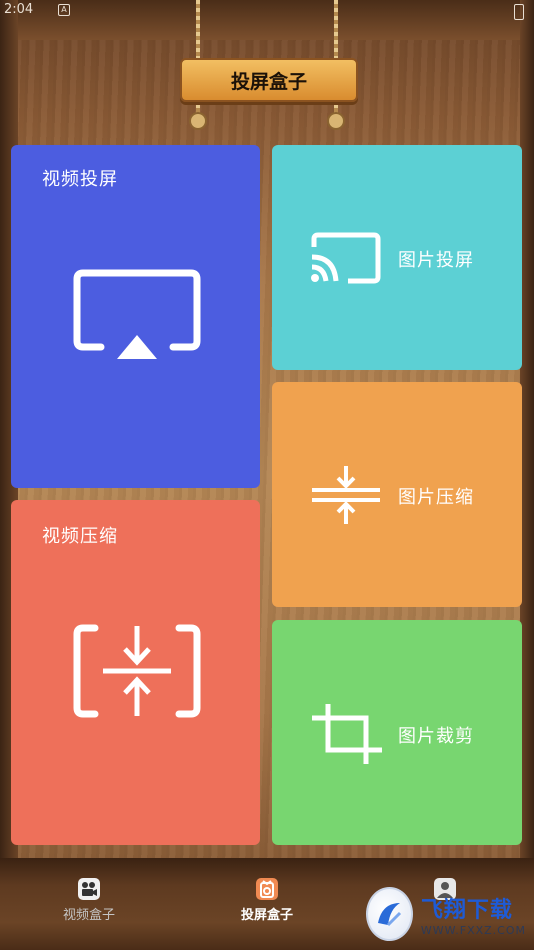  I want to click on page-title: 投屏盒子, so click(269, 80).